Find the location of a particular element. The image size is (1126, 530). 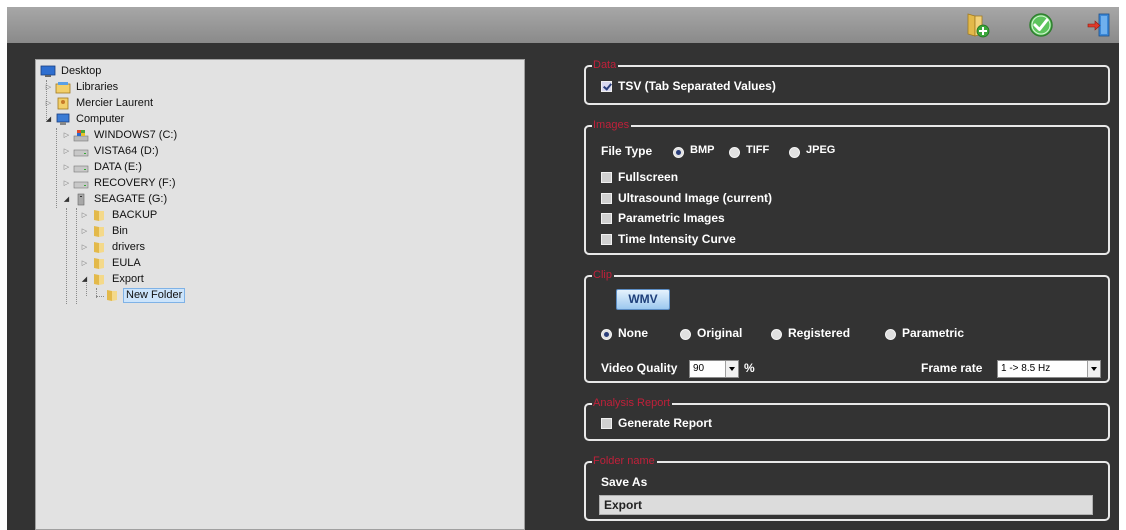

save-as-input: Export is located at coordinates (846, 505).